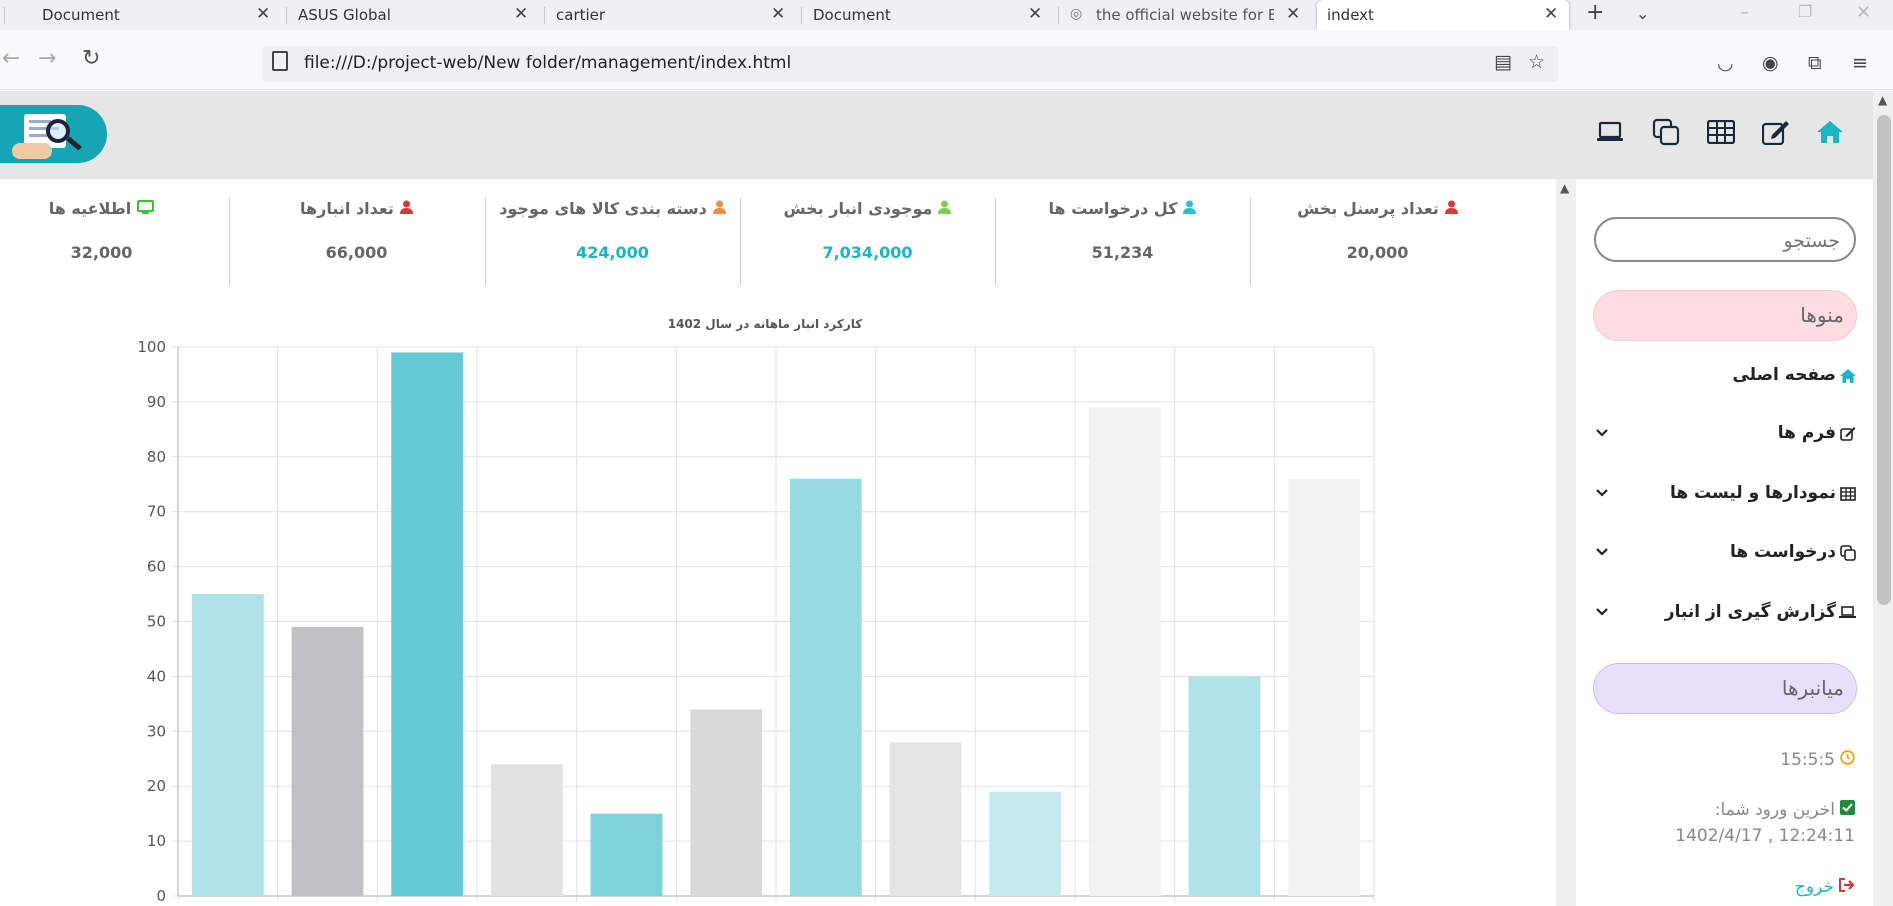 This screenshot has width=1893, height=906. Describe the element at coordinates (156, 731) in the screenshot. I see `y-tick-label: 30` at that location.